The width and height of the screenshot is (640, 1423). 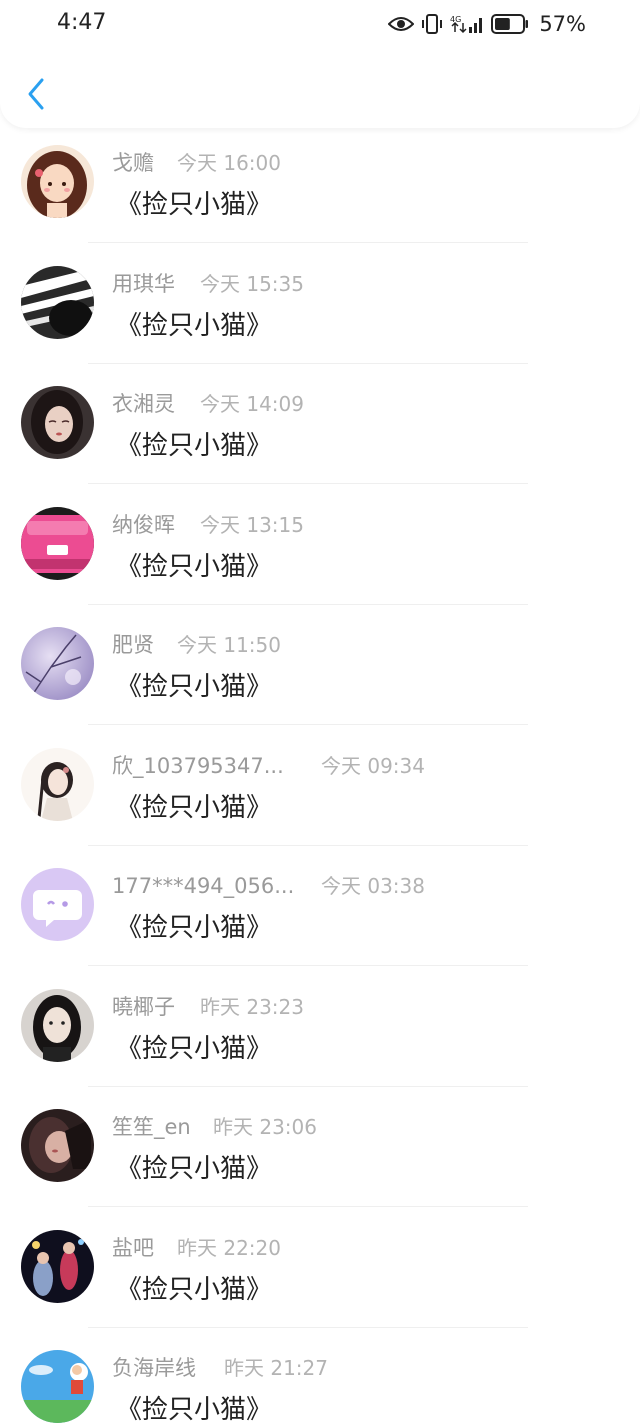 I want to click on timestamp: 今天 09:34, so click(x=373, y=765).